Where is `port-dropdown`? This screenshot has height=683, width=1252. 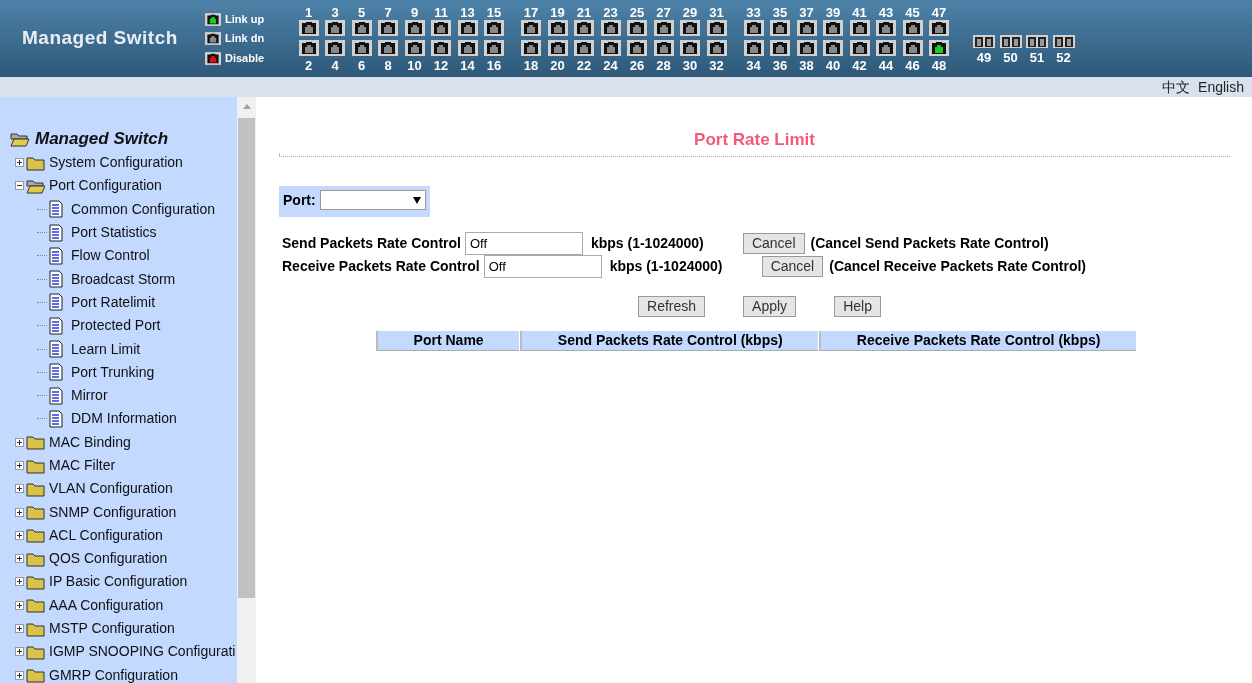
port-dropdown is located at coordinates (372, 200).